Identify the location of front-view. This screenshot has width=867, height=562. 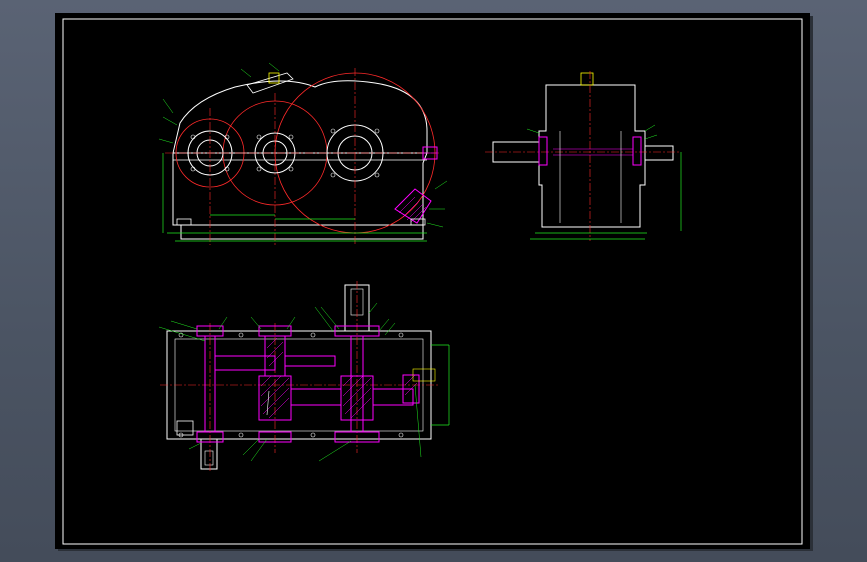
(303, 153).